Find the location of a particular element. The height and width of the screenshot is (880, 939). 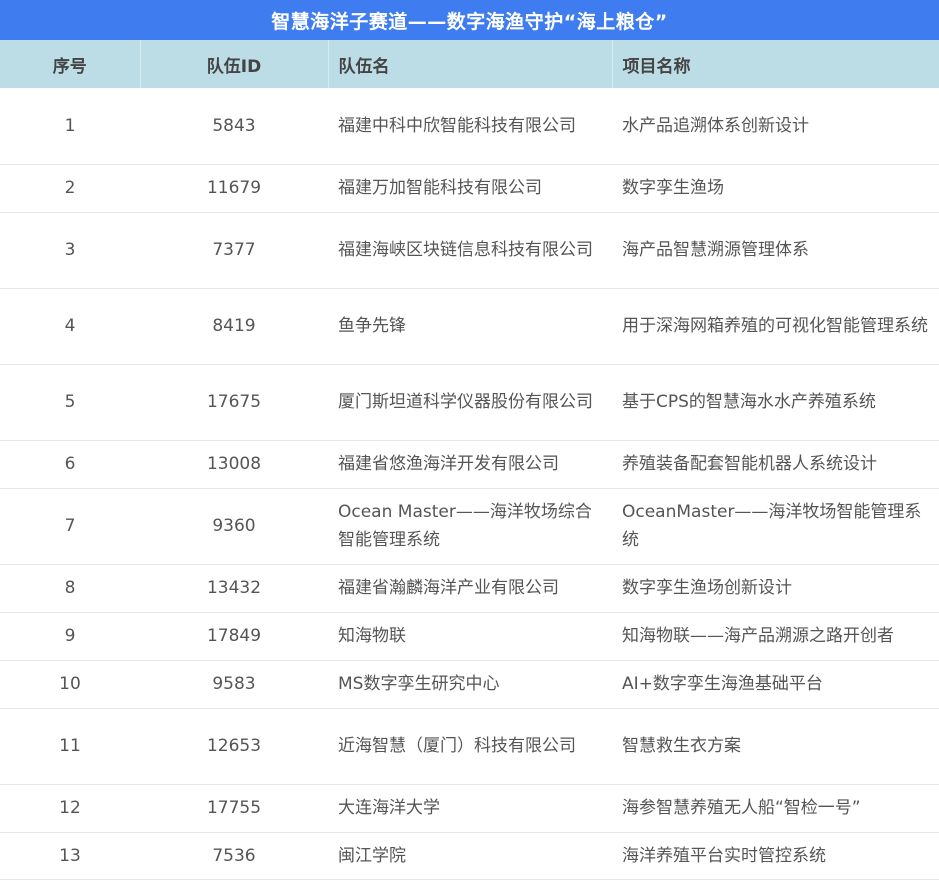

cell-team-id: 5843 is located at coordinates (234, 125).